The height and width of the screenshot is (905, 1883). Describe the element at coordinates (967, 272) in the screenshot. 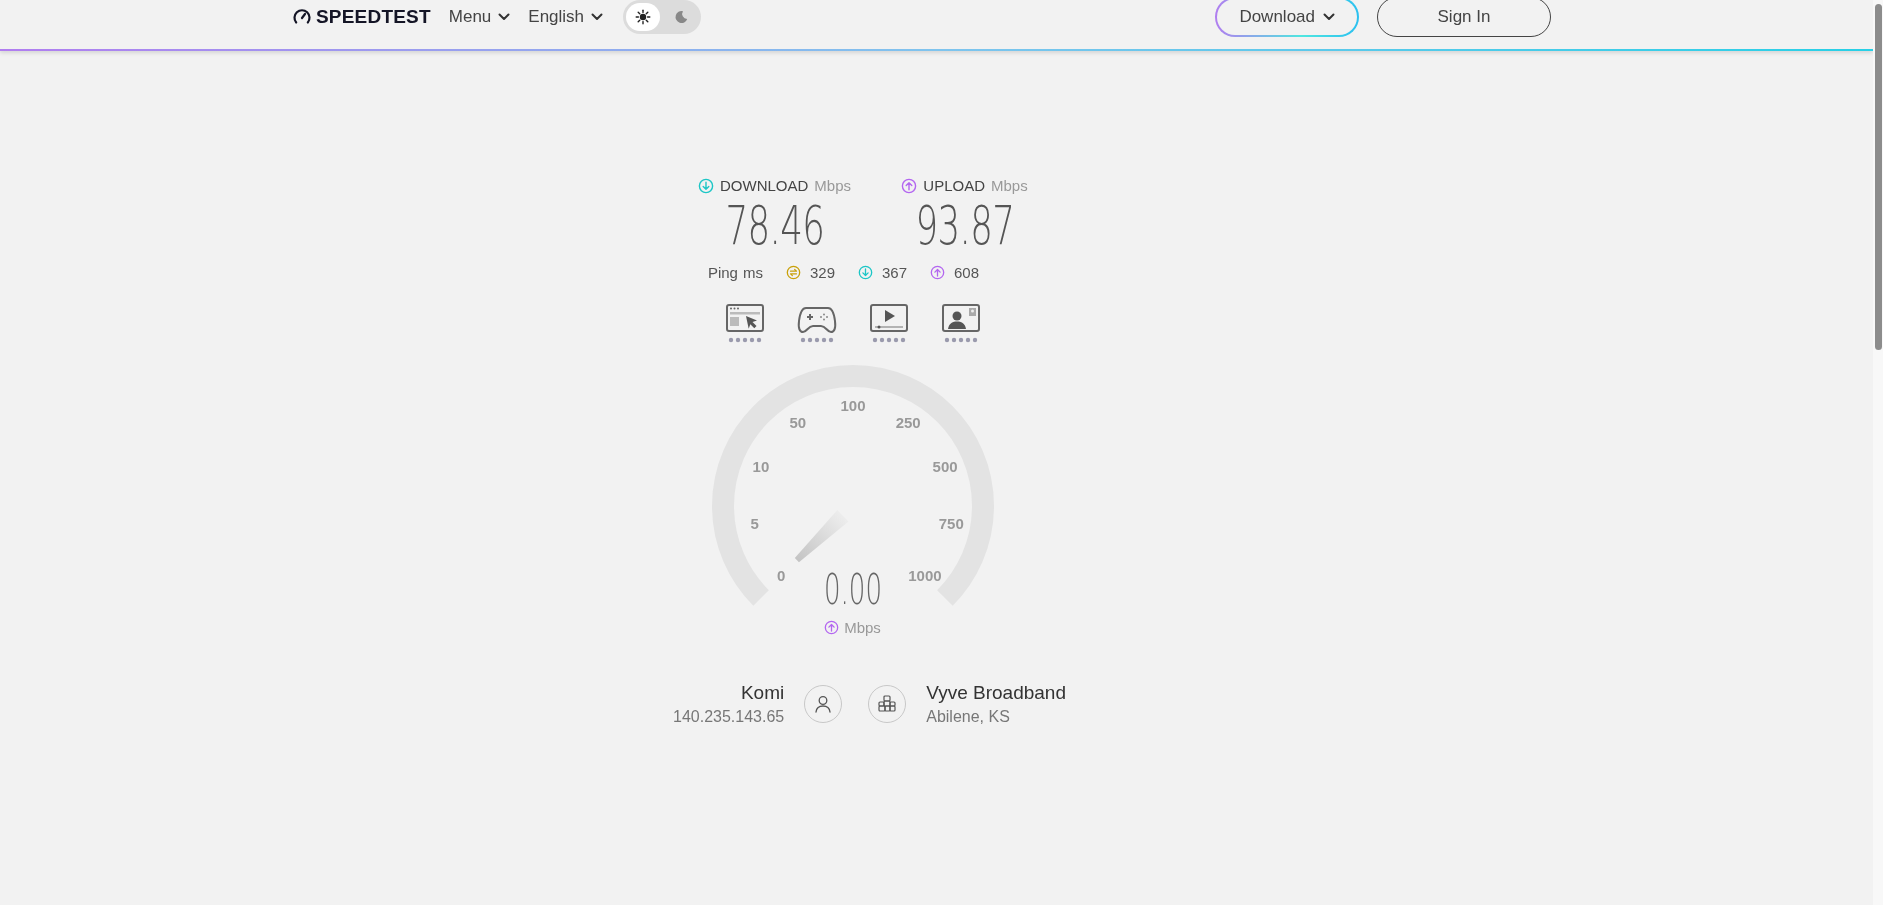

I see `ping-value: 608` at that location.